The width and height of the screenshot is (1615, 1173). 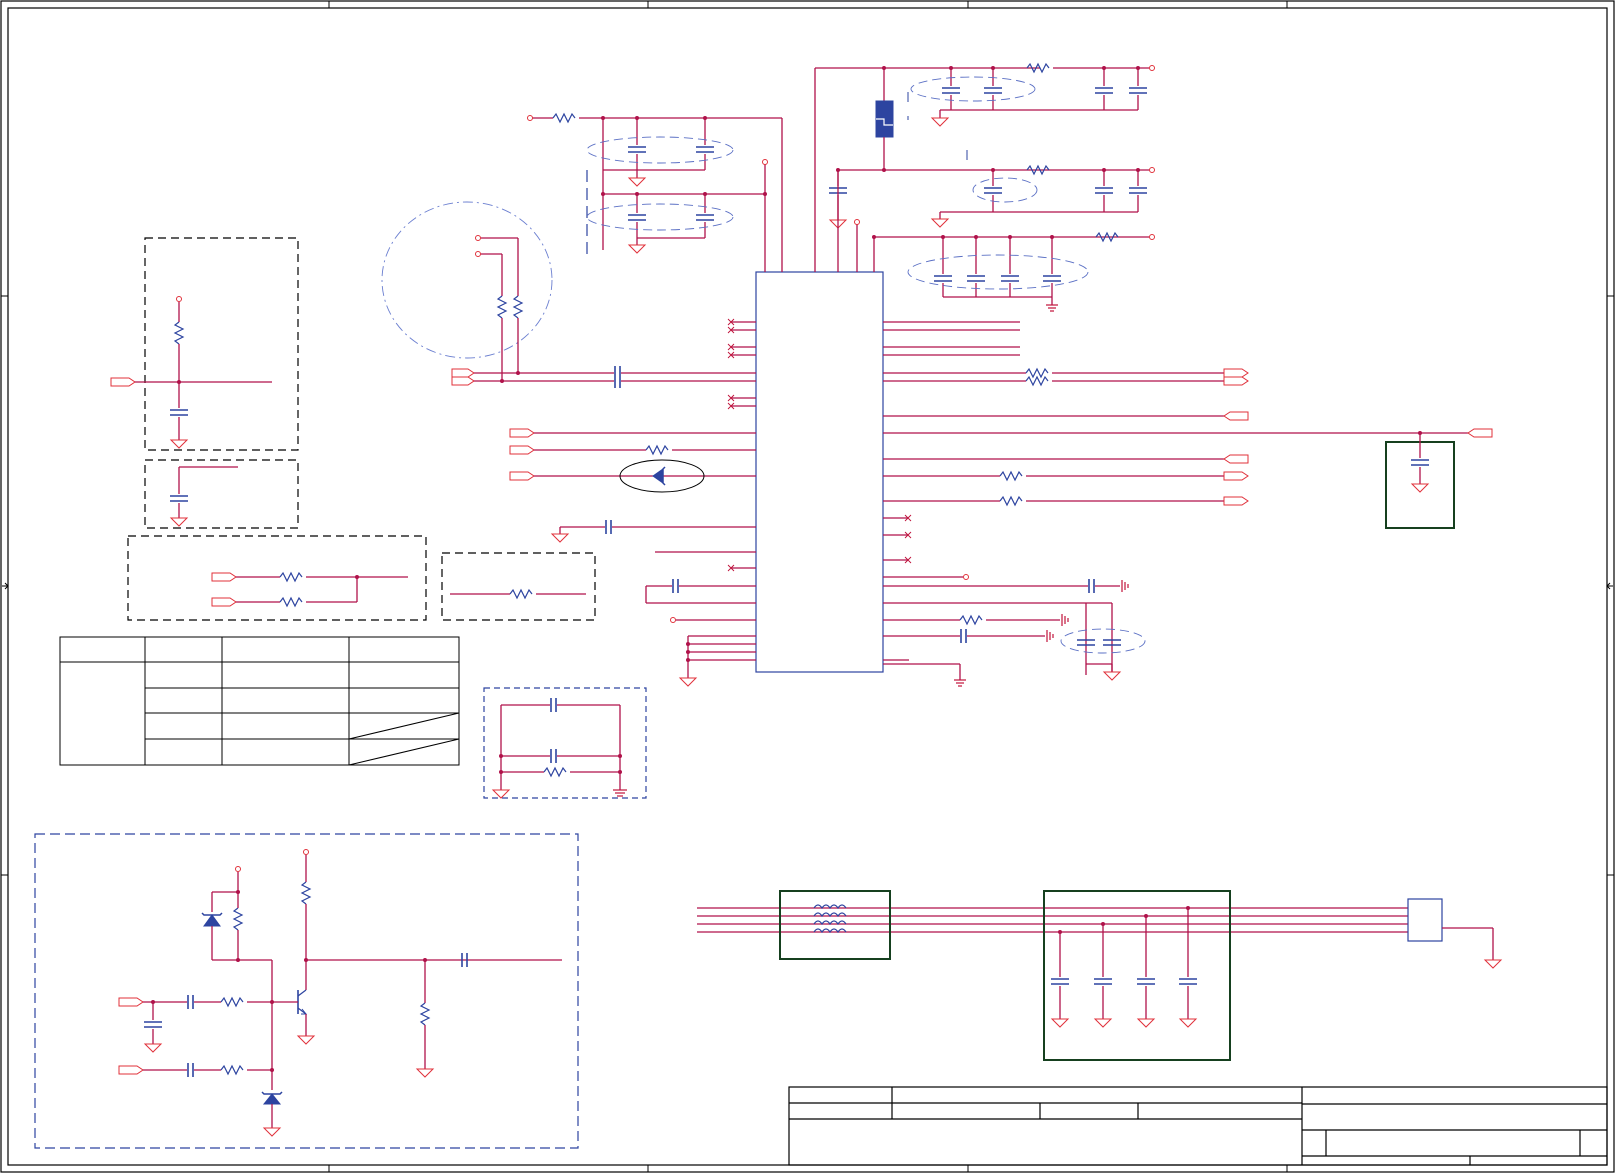 What do you see at coordinates (302, 1002) in the screenshot?
I see `npn-transistor-icon` at bounding box center [302, 1002].